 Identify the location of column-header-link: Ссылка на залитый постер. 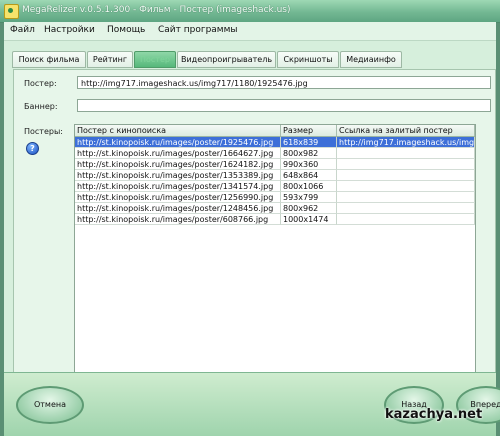
(406, 130).